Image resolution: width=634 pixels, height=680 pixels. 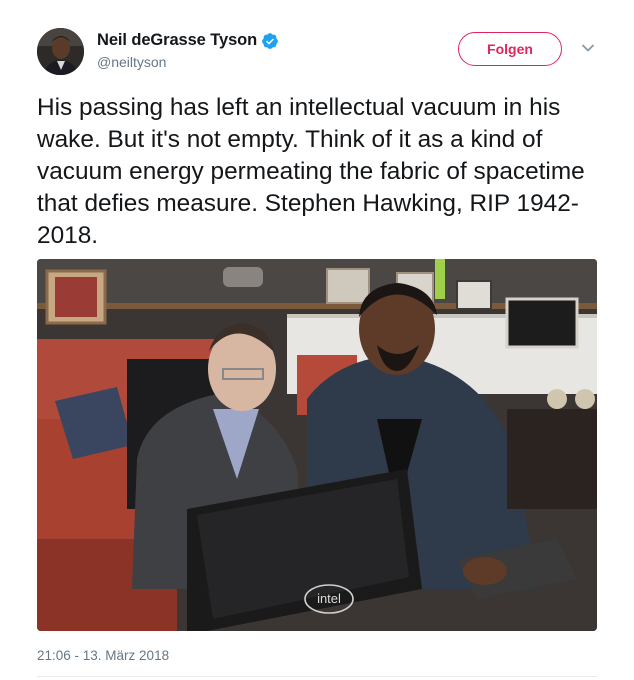 I want to click on user-handle: @neiltyson, so click(x=131, y=62).